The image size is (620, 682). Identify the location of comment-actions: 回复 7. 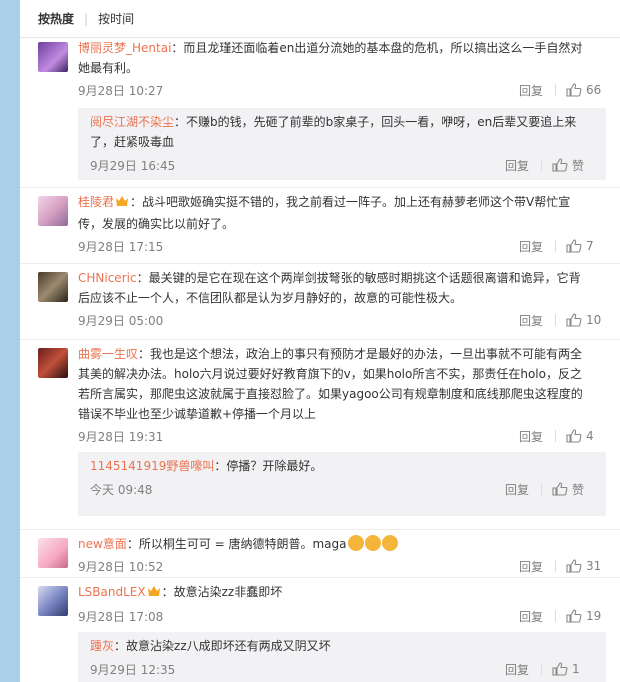
(551, 246).